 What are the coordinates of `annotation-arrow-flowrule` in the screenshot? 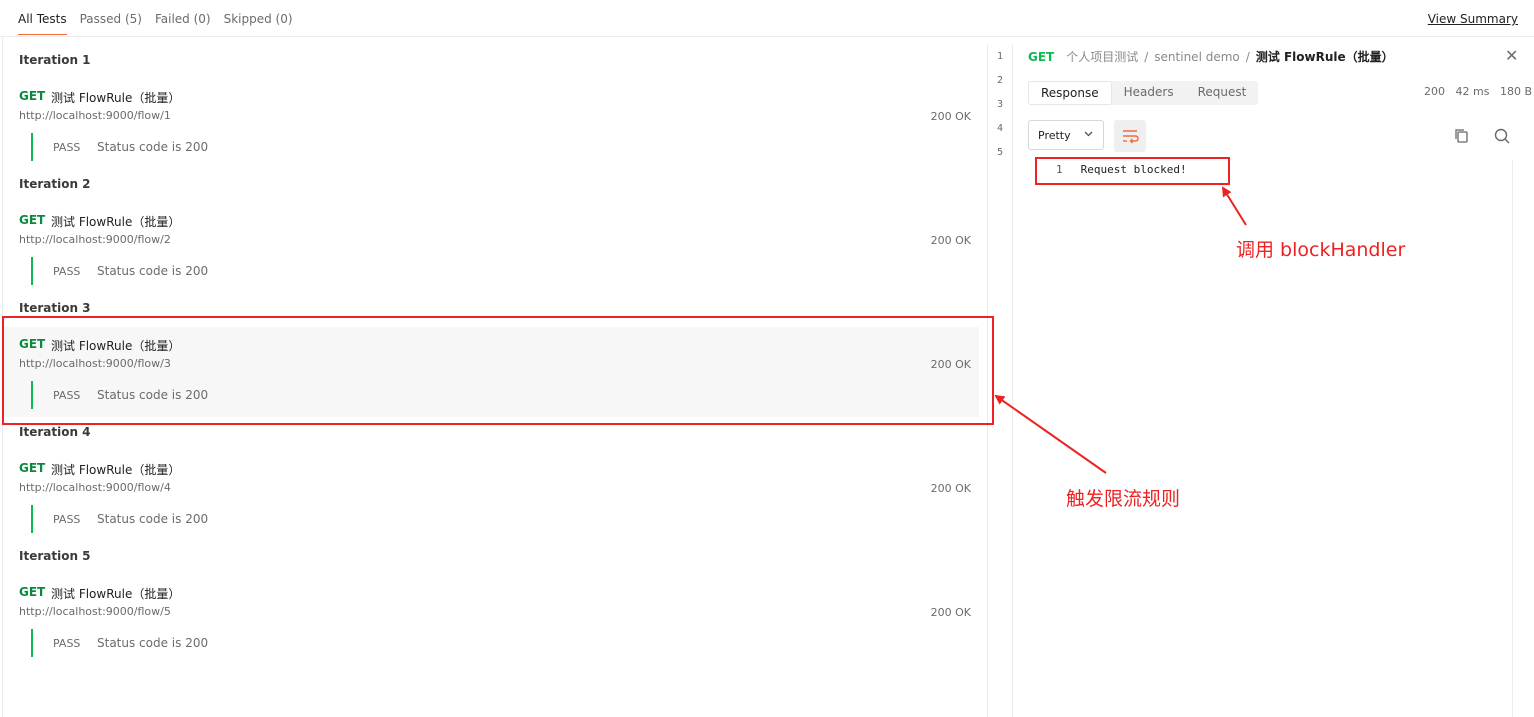 It's located at (1050, 434).